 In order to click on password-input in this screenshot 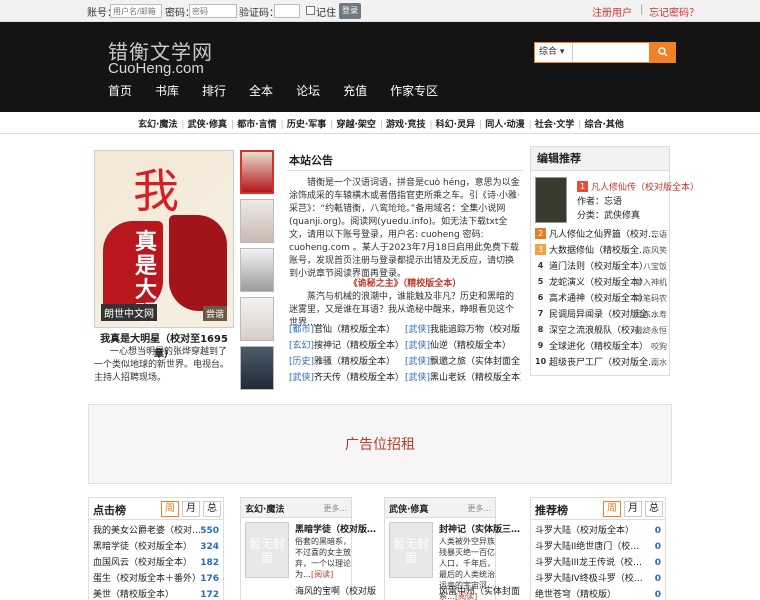, I will do `click(213, 11)`.